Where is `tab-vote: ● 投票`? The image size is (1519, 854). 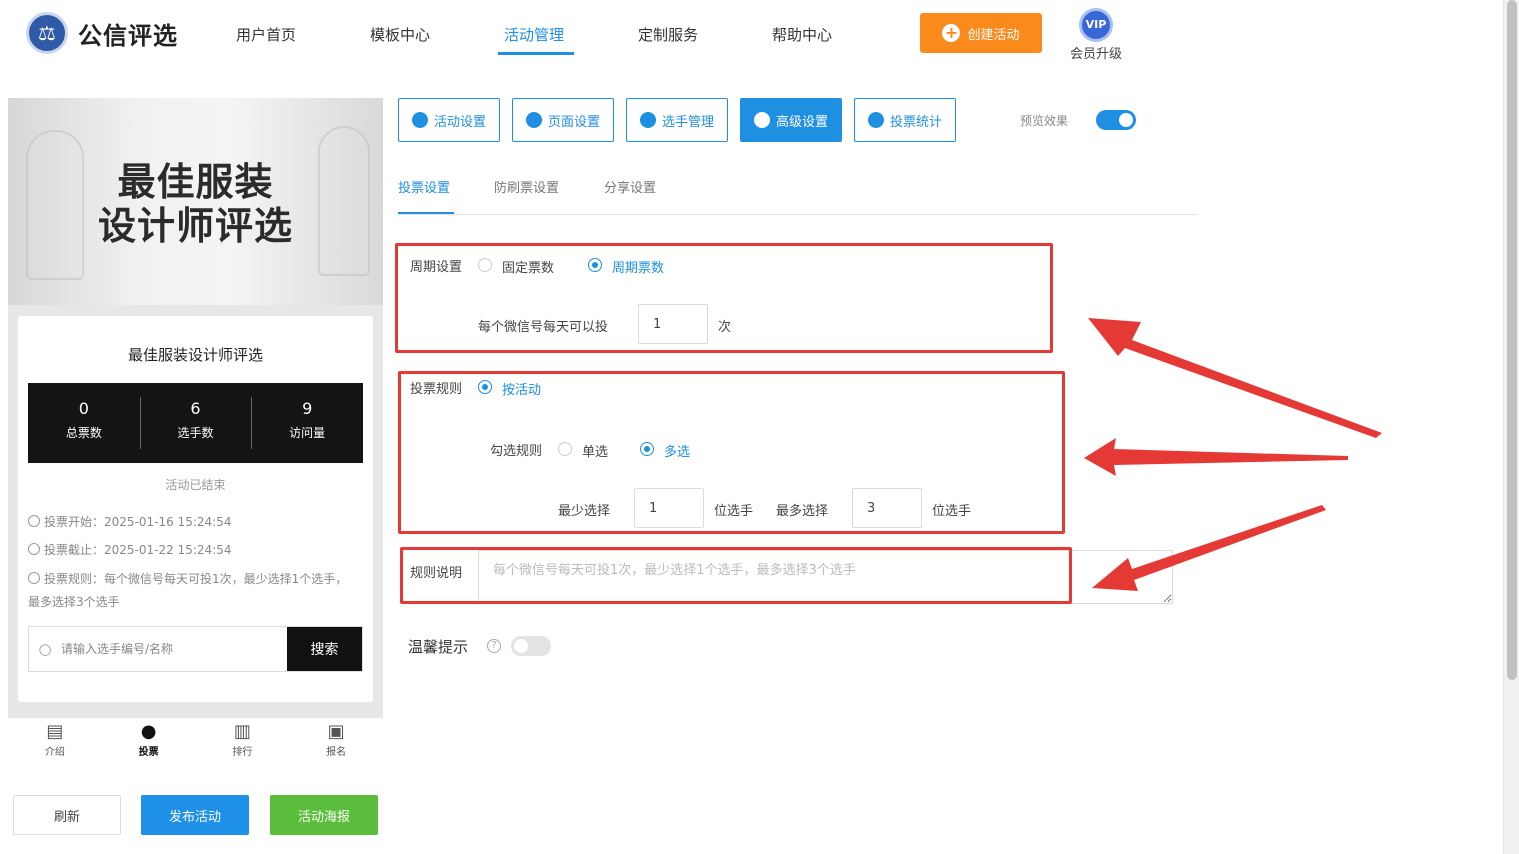 tab-vote: ● 投票 is located at coordinates (149, 743).